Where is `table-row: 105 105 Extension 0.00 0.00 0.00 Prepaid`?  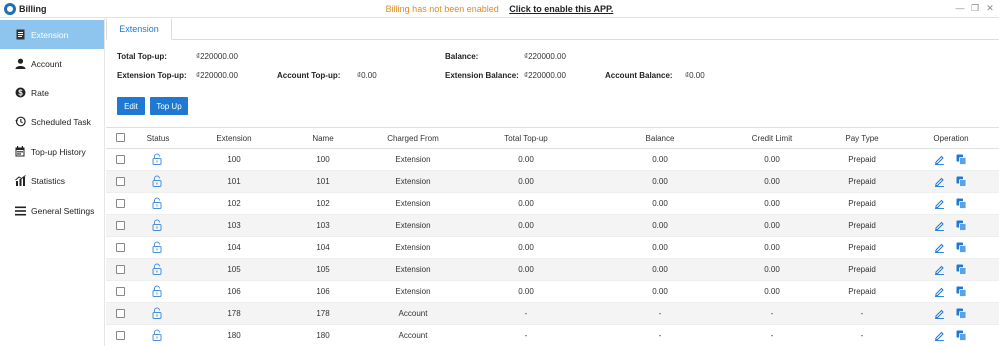 table-row: 105 105 Extension 0.00 0.00 0.00 Prepaid is located at coordinates (552, 270).